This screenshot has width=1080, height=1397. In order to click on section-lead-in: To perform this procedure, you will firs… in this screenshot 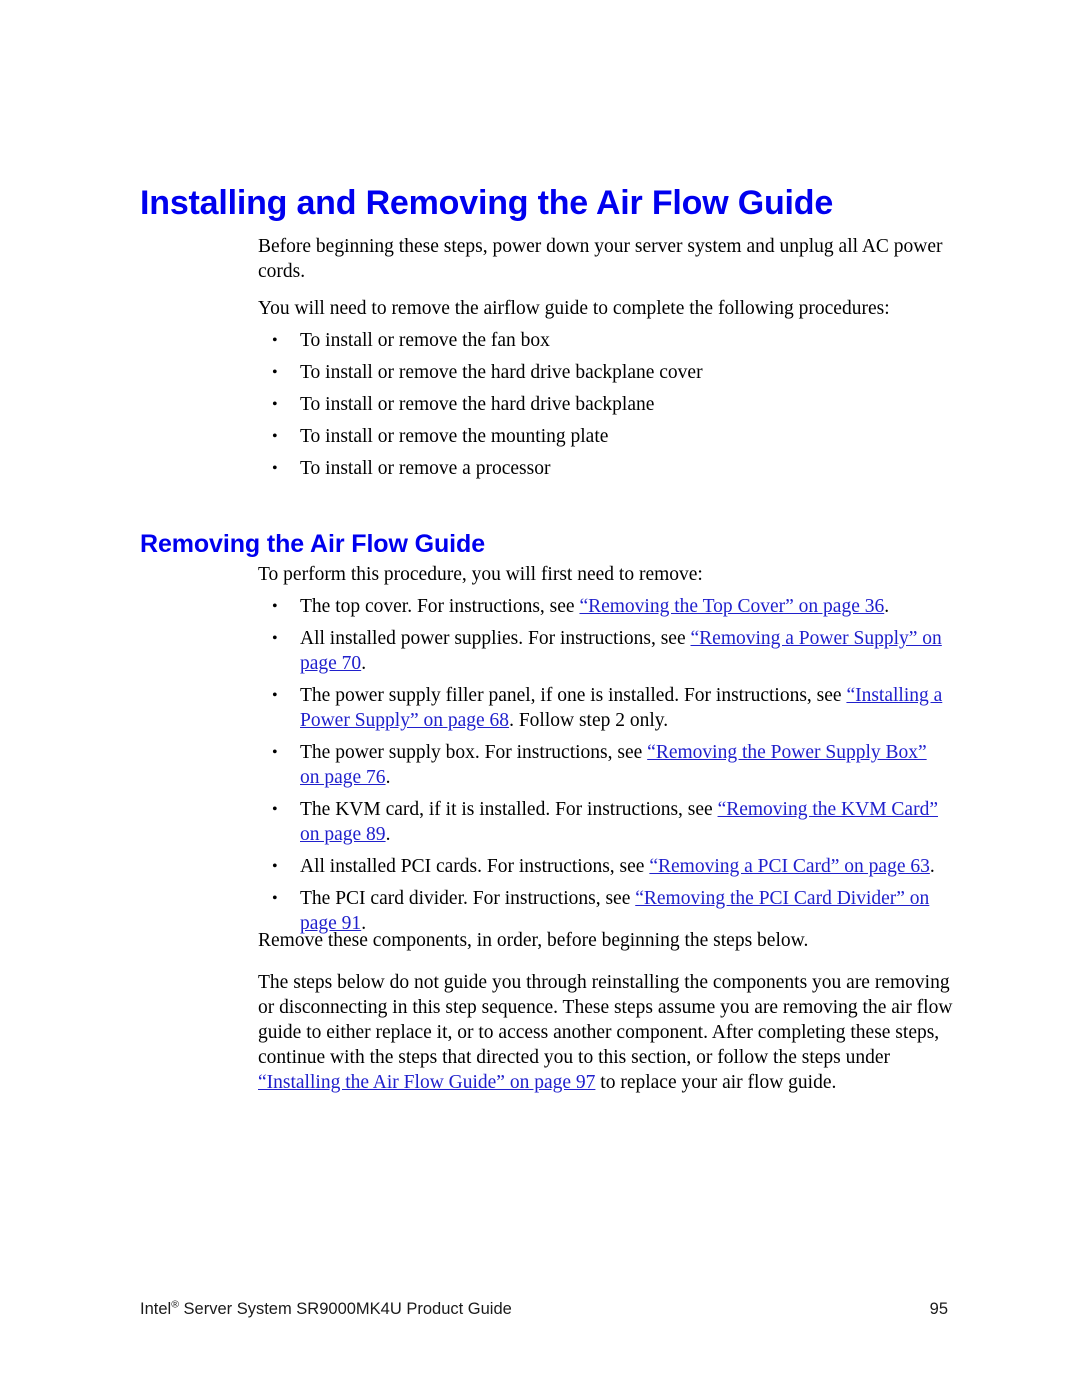, I will do `click(480, 574)`.